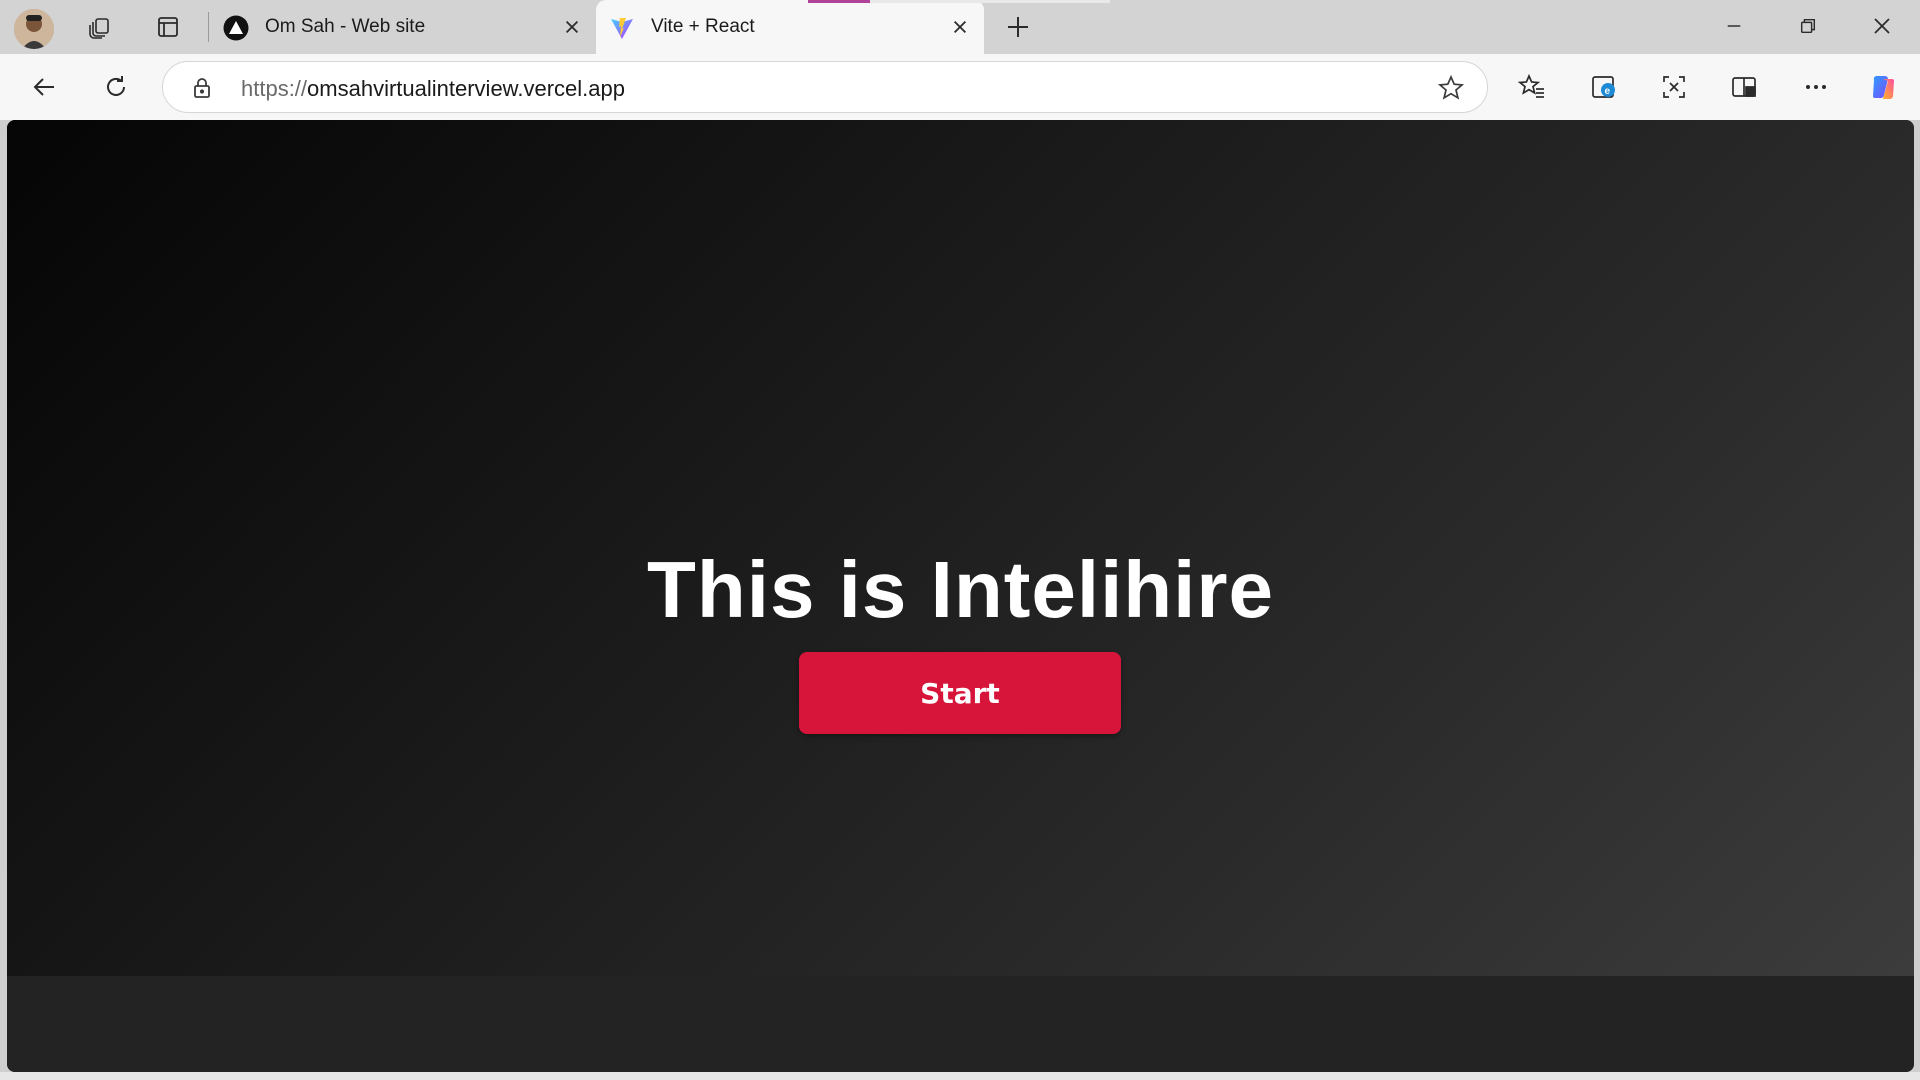 The height and width of the screenshot is (1080, 1920). Describe the element at coordinates (960, 693) in the screenshot. I see `start-button: Start` at that location.